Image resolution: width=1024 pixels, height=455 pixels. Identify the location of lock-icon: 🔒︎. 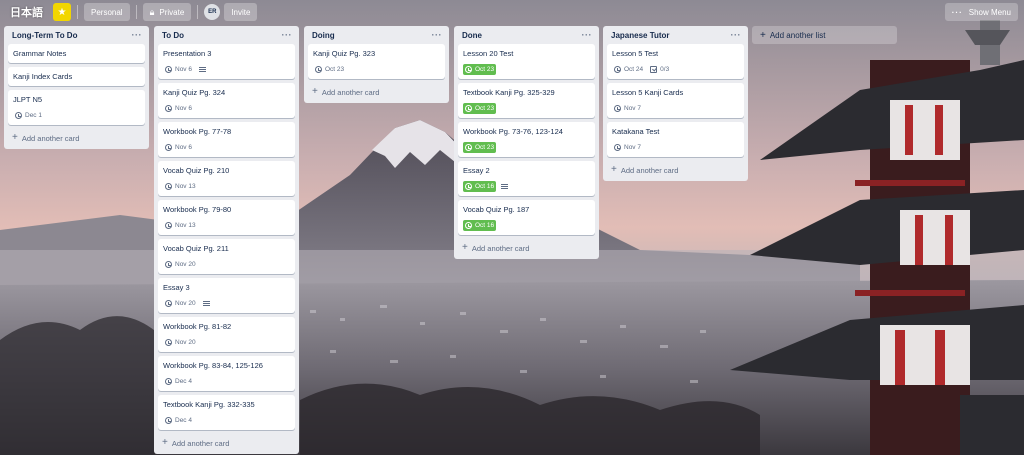
(152, 11).